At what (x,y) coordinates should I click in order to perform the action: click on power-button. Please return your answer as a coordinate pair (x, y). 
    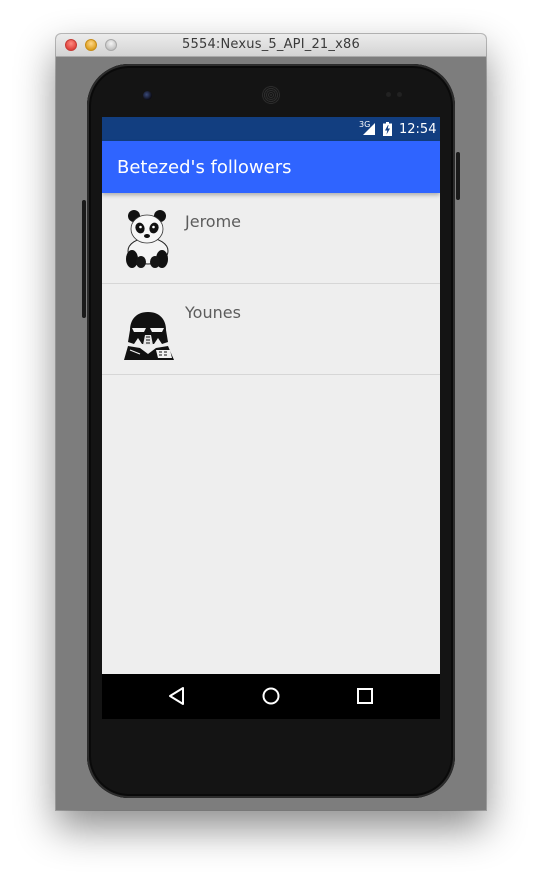
    Looking at the image, I should click on (458, 176).